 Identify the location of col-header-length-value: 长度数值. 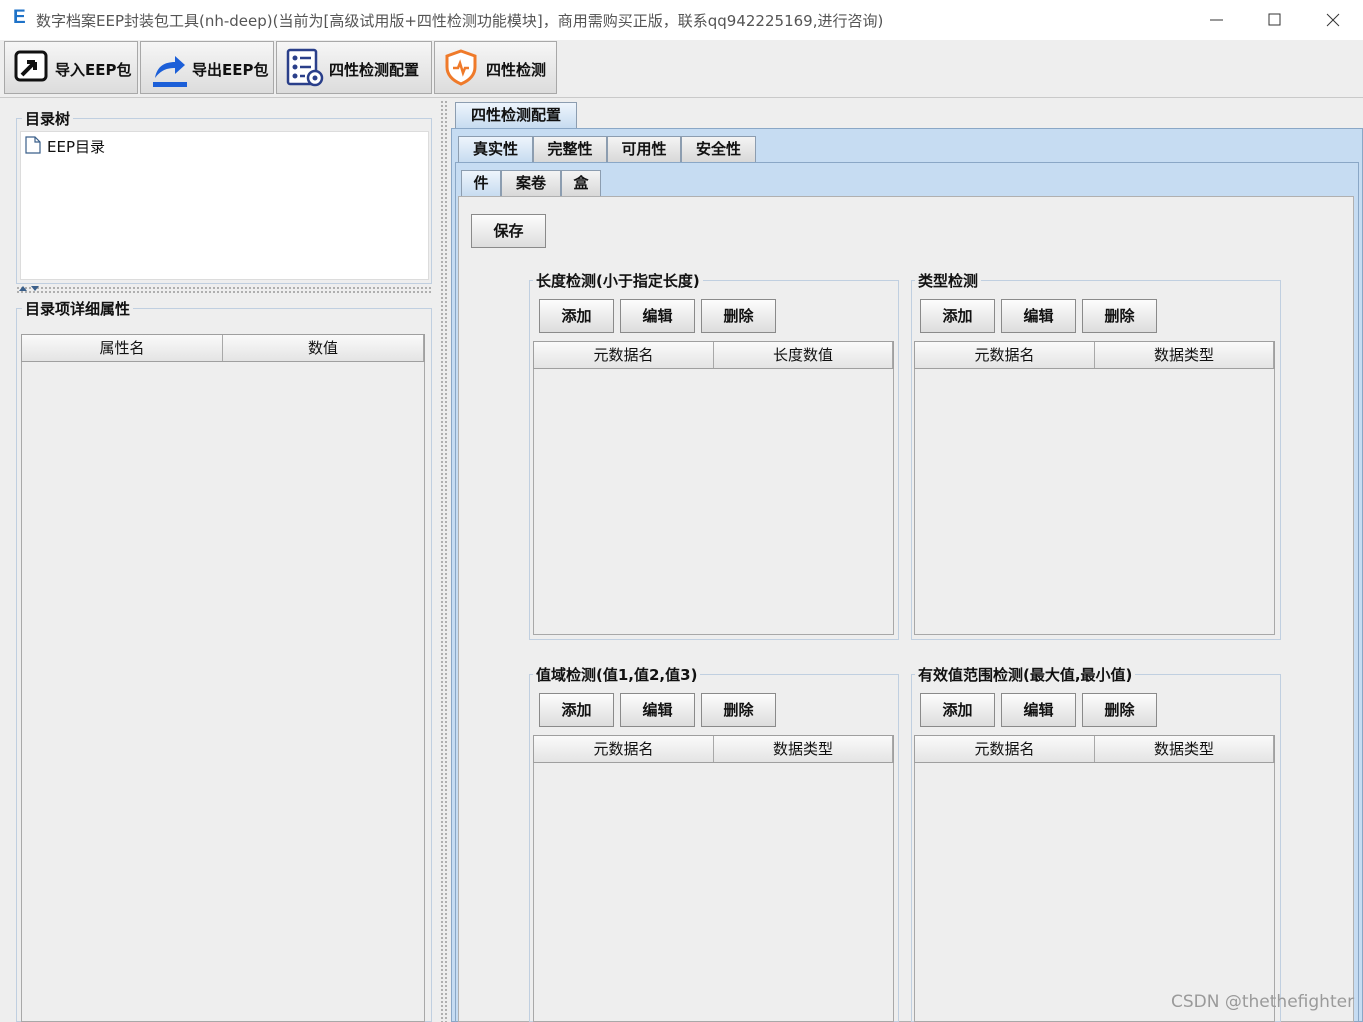
(803, 355).